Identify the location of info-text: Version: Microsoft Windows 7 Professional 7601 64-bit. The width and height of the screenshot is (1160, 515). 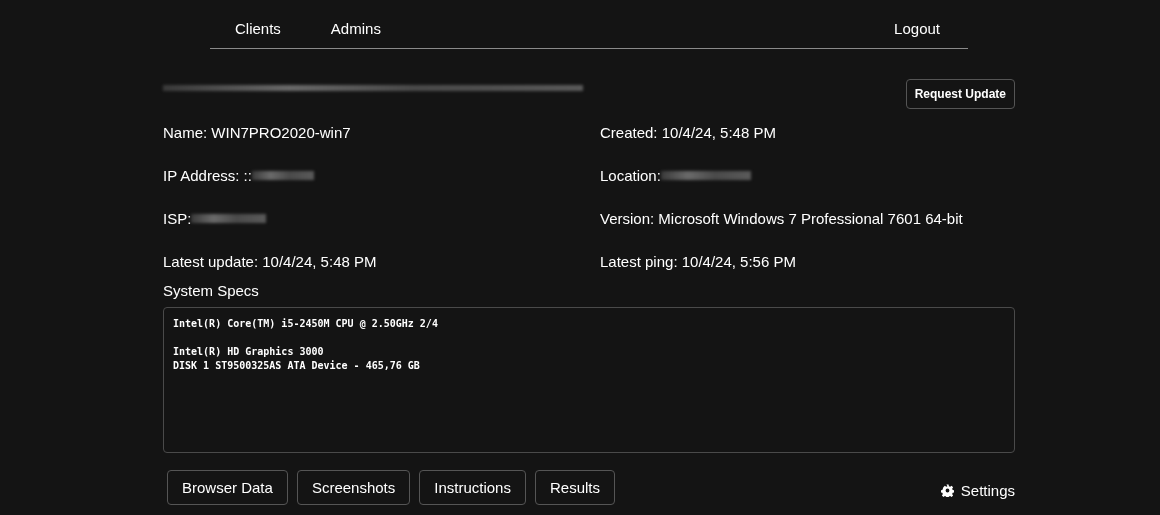
(781, 218).